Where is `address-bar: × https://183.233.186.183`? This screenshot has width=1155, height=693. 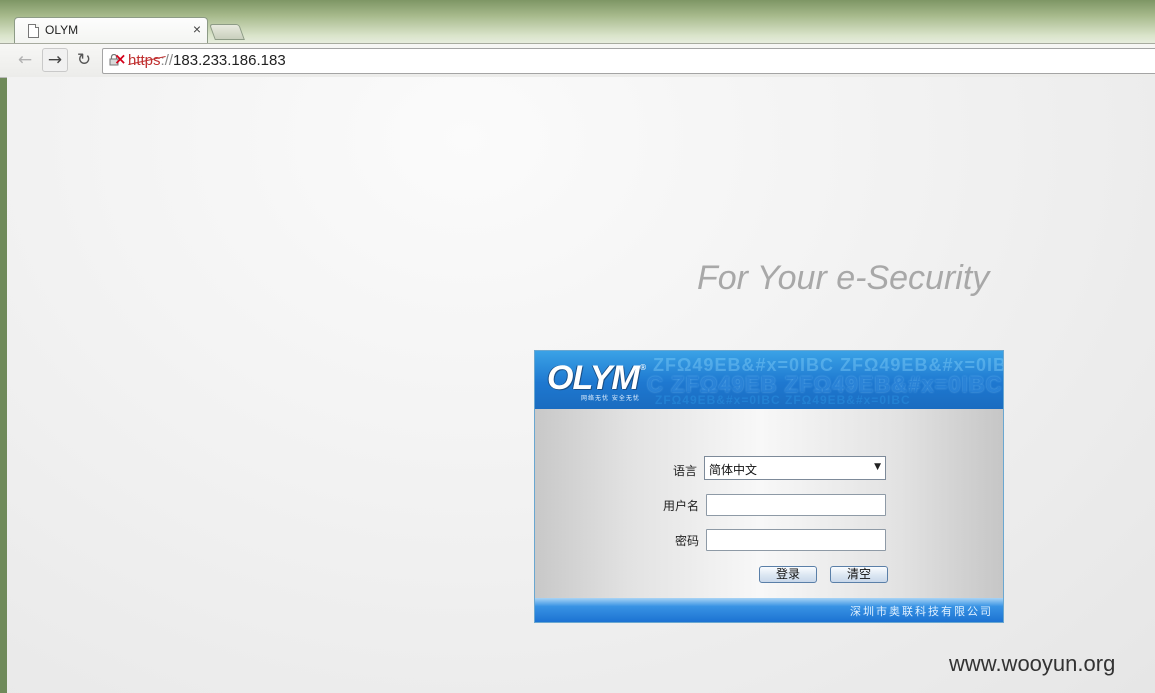
address-bar: × https://183.233.186.183 is located at coordinates (628, 61).